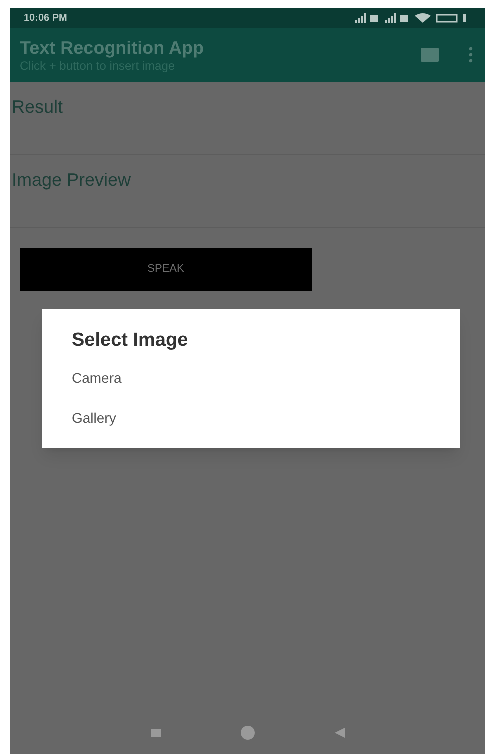 Image resolution: width=485 pixels, height=754 pixels. What do you see at coordinates (247, 733) in the screenshot?
I see `home-icon` at bounding box center [247, 733].